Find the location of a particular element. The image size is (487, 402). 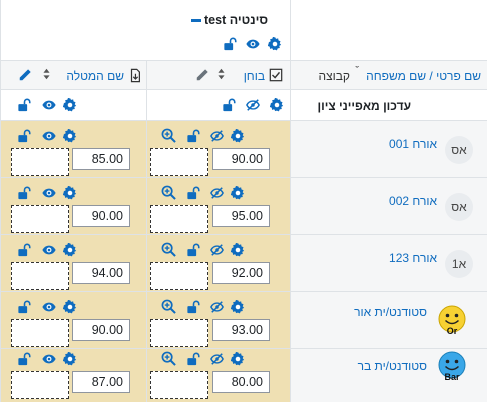

table-row: Or סטודנט/ית אור 93.00 90.00 is located at coordinates (243, 320).